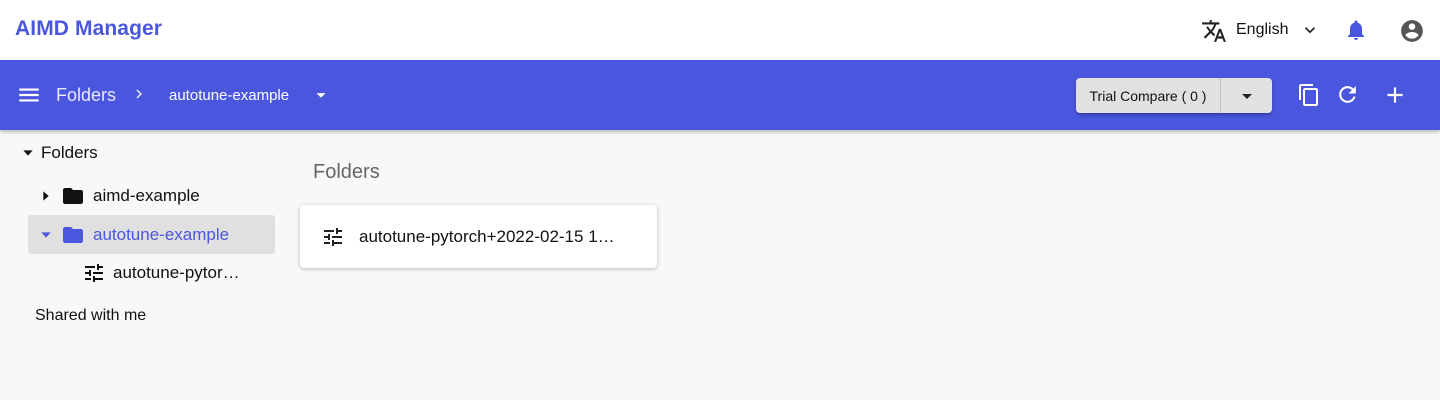 The width and height of the screenshot is (1440, 400). Describe the element at coordinates (1310, 30) in the screenshot. I see `chevron-down-icon` at that location.